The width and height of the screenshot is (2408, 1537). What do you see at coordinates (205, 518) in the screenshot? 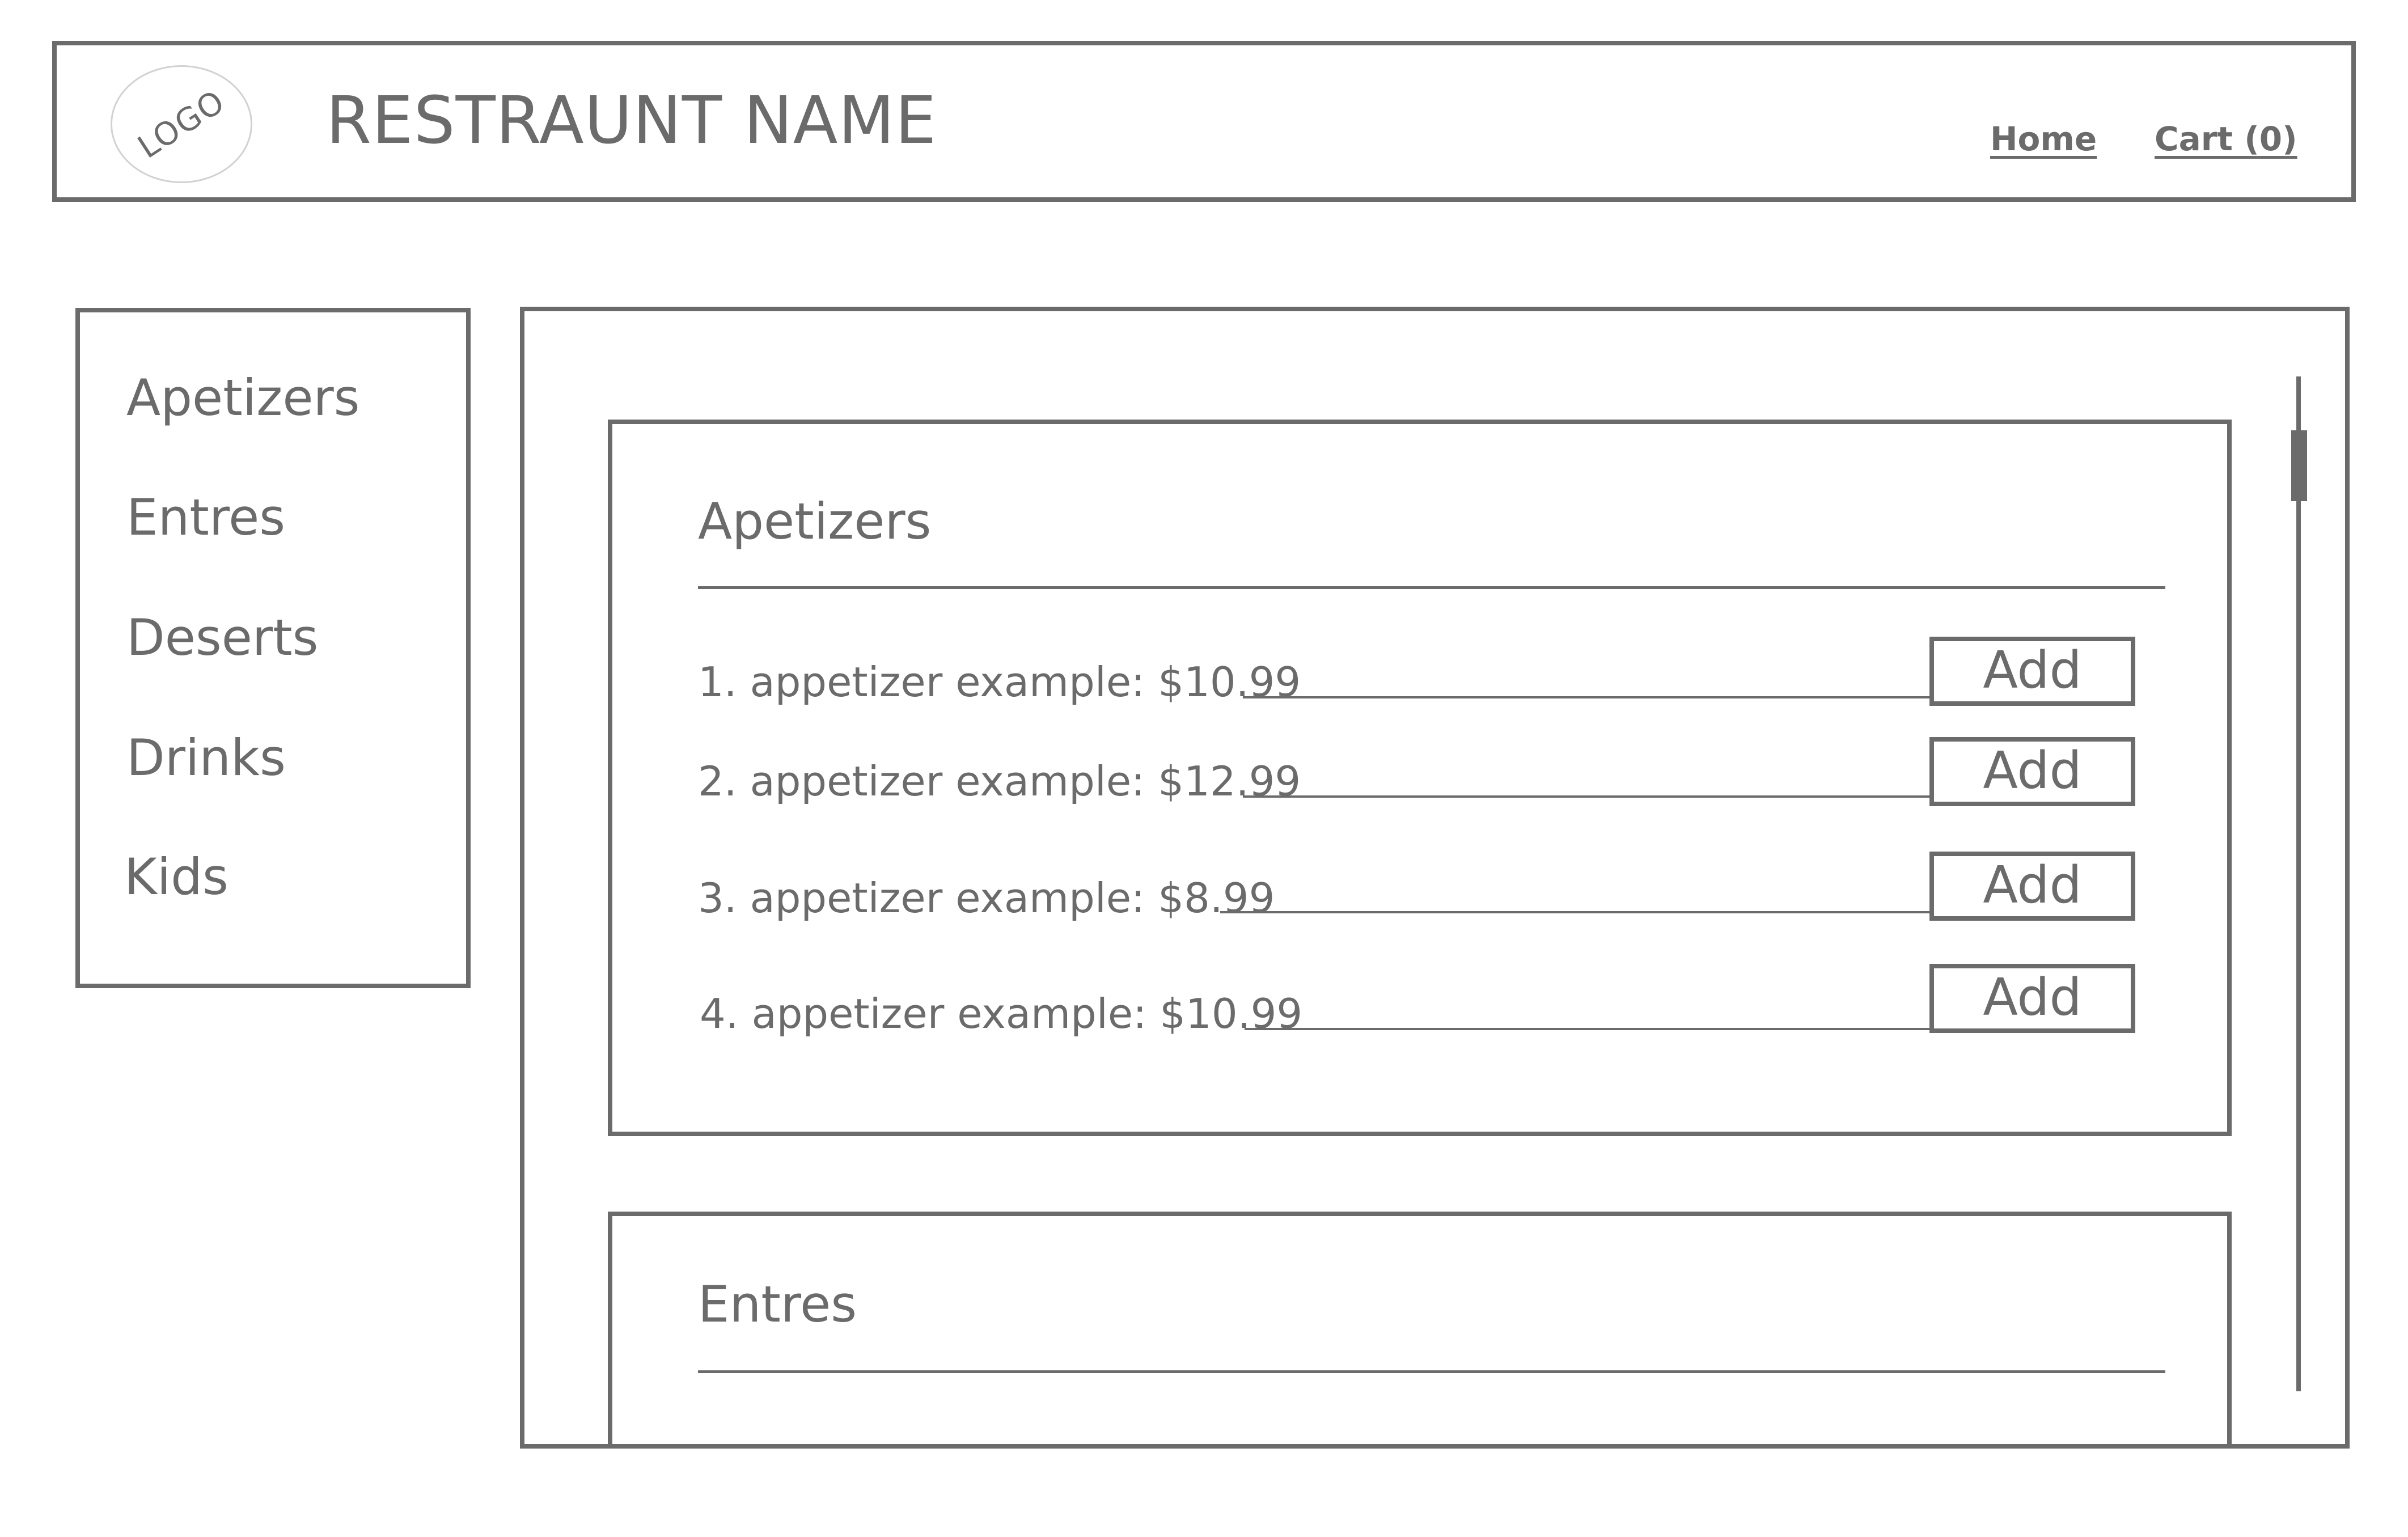
I see `sidebar-item-entres: Entres` at bounding box center [205, 518].